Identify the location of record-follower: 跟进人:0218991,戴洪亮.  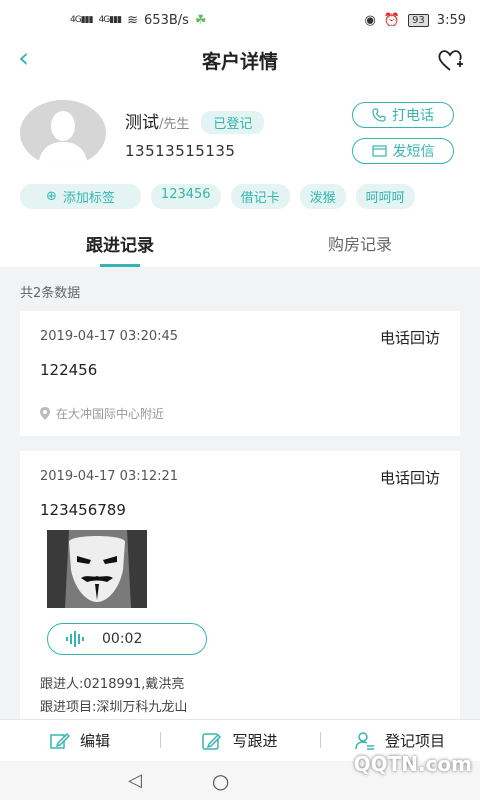
(112, 684).